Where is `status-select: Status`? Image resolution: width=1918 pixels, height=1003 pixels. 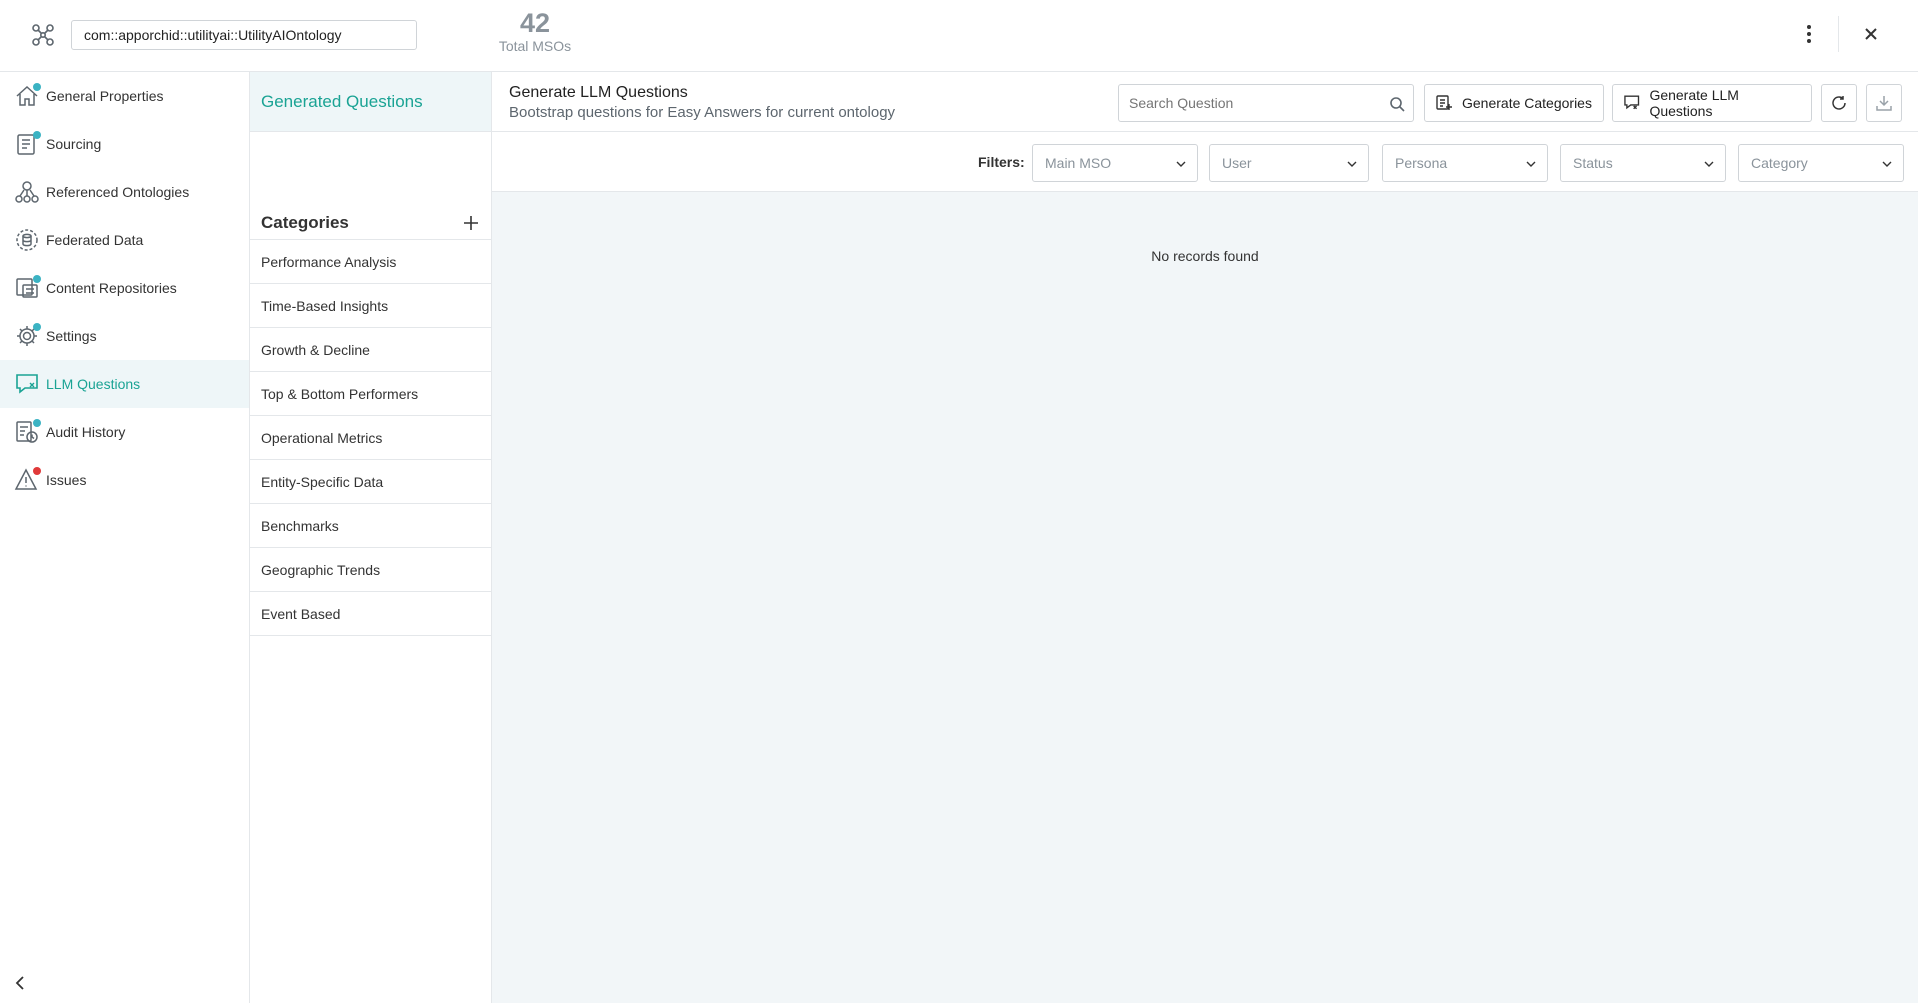
status-select: Status is located at coordinates (1643, 163).